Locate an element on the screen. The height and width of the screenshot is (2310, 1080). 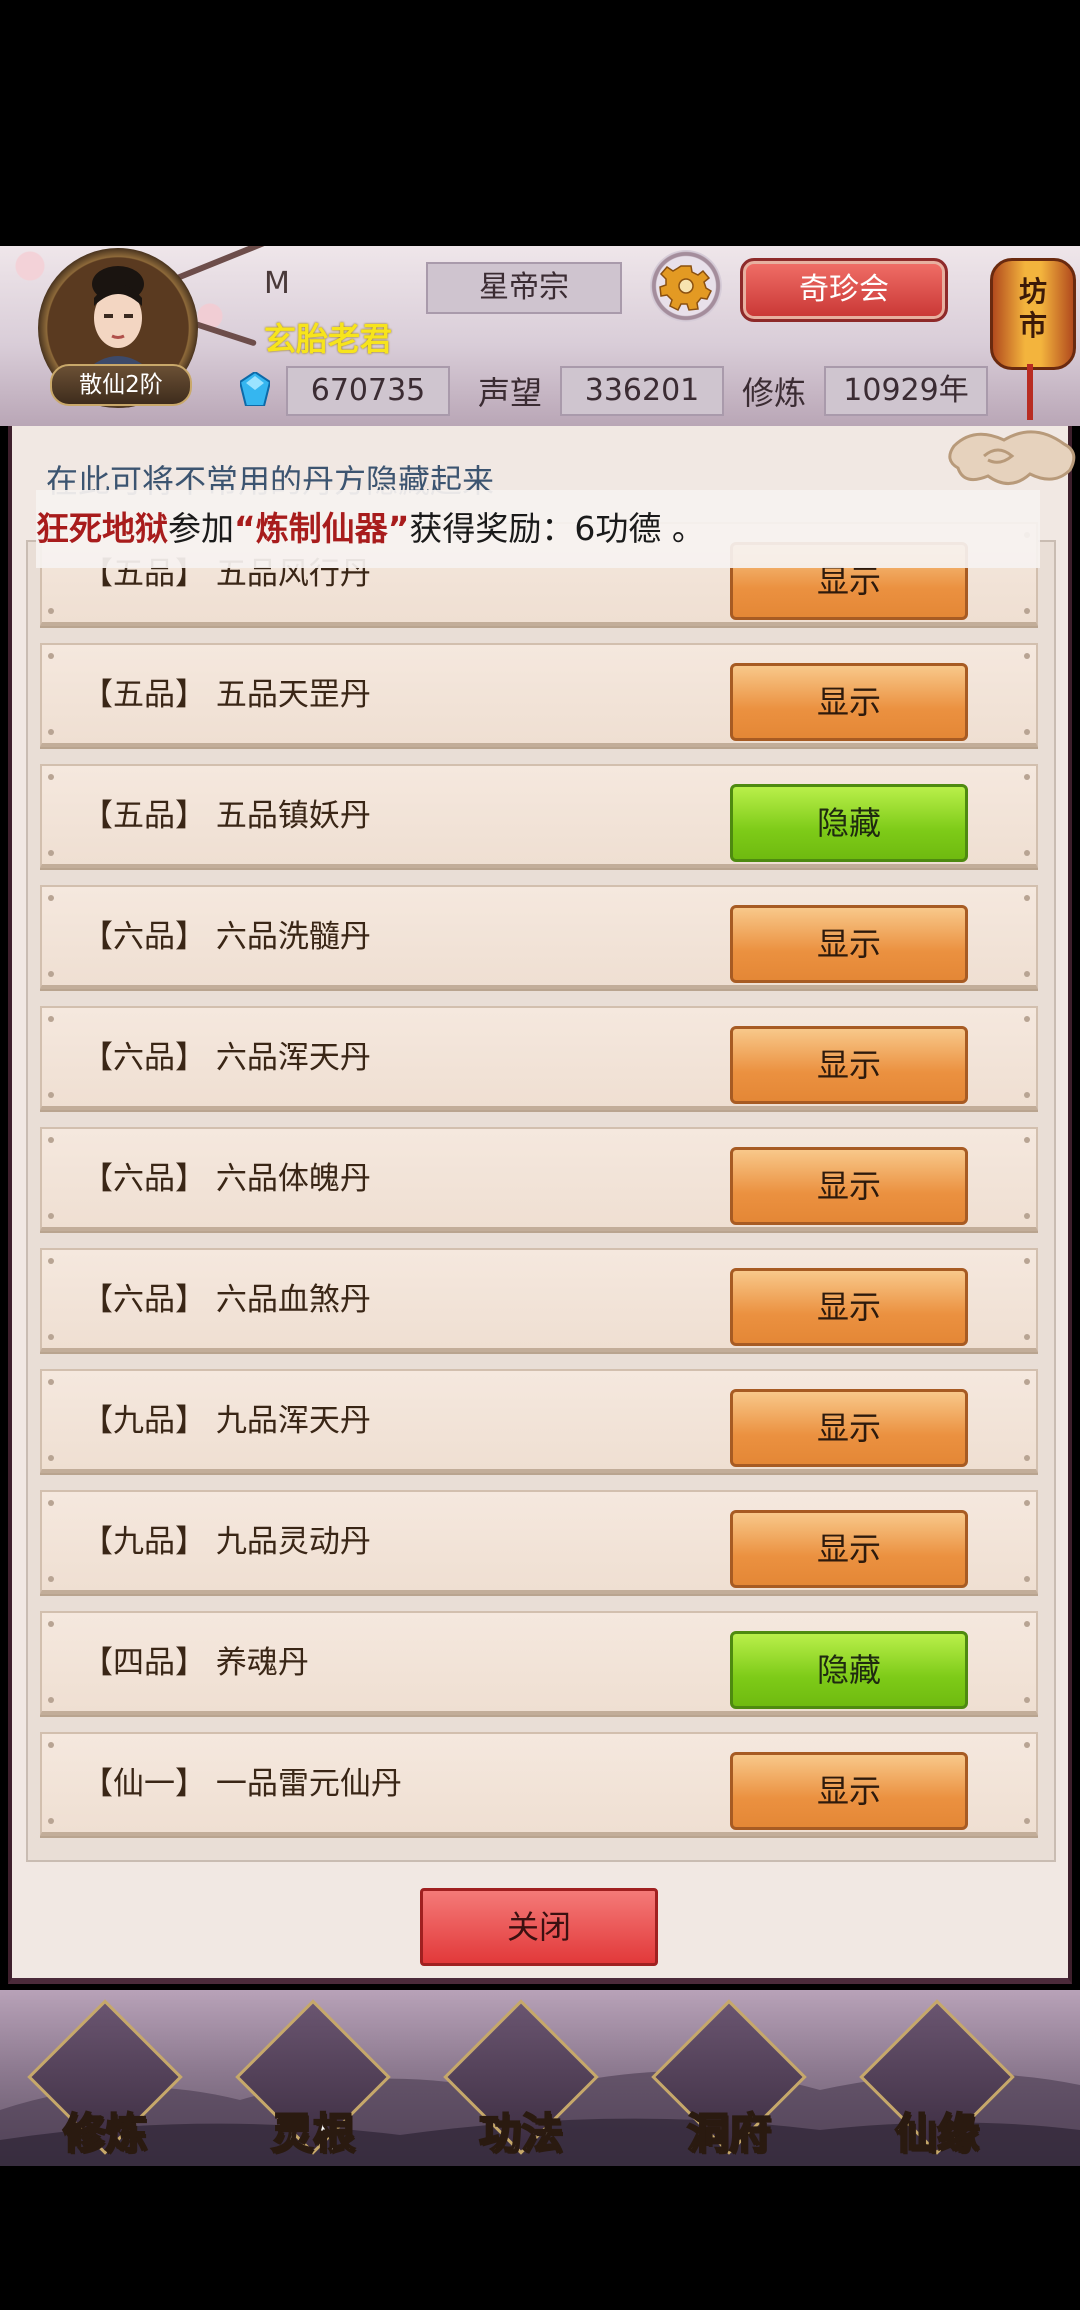
recipe-name: 【六品】 六品血煞丹 is located at coordinates (226, 1300).